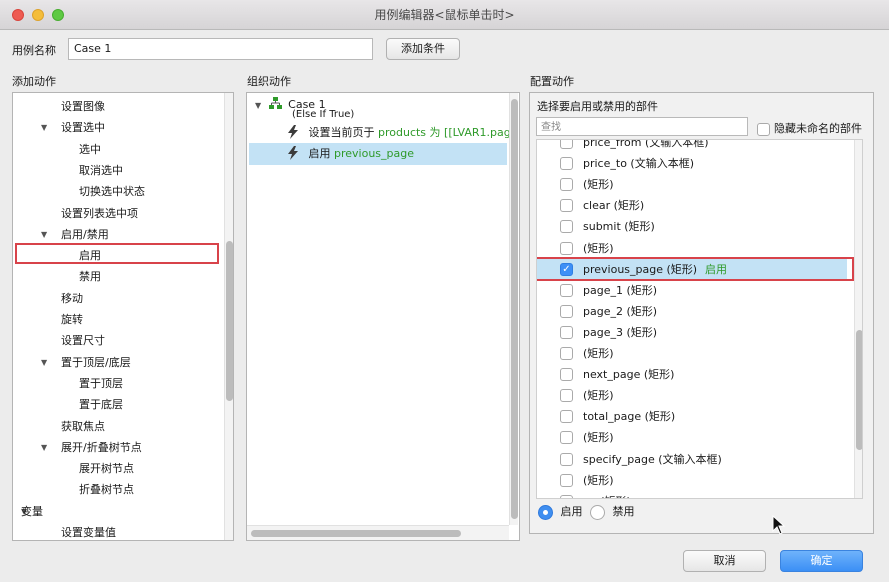 The image size is (889, 582). What do you see at coordinates (18, 15) in the screenshot?
I see `close-window-button` at bounding box center [18, 15].